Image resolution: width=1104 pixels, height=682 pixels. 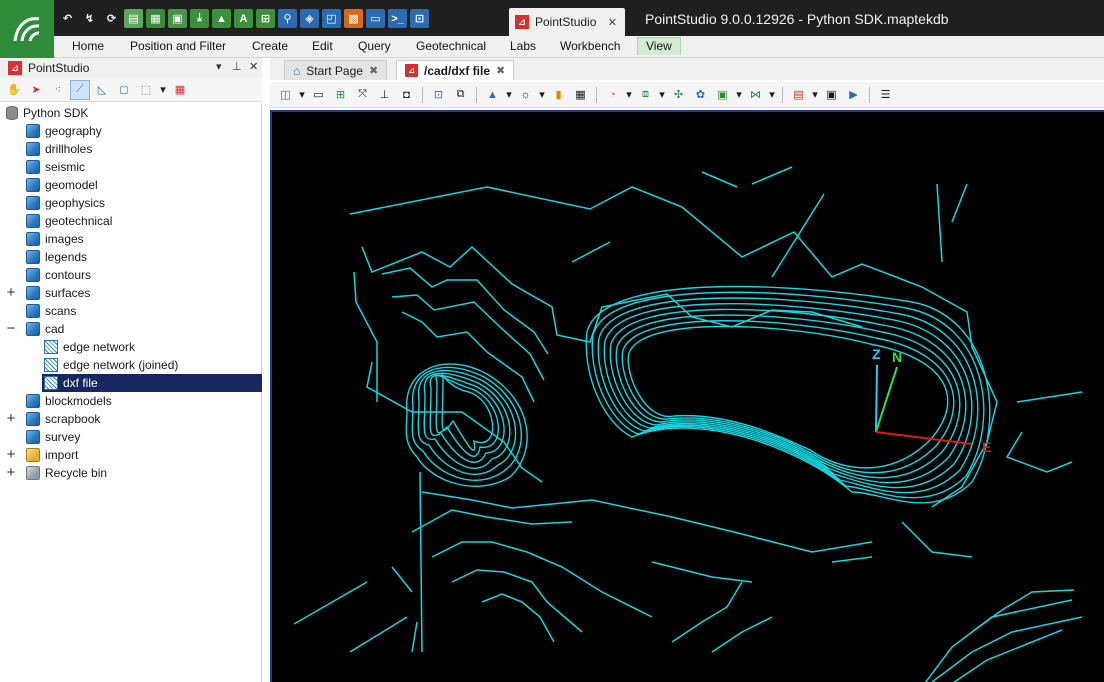 What do you see at coordinates (143, 257) in the screenshot?
I see `tree-item-legends: legends` at bounding box center [143, 257].